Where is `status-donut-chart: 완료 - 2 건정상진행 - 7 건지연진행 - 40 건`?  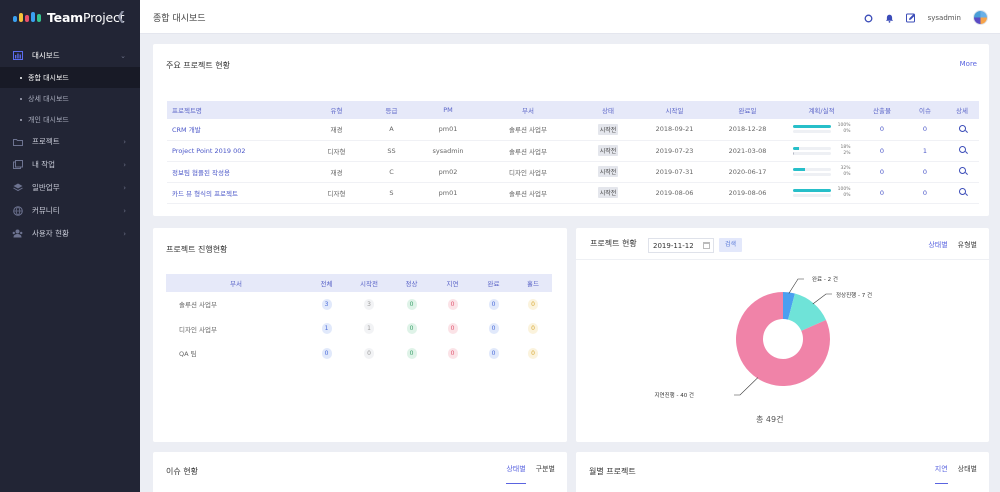
status-donut-chart: 완료 - 2 건정상진행 - 7 건지연진행 - 40 건 is located at coordinates (763, 337).